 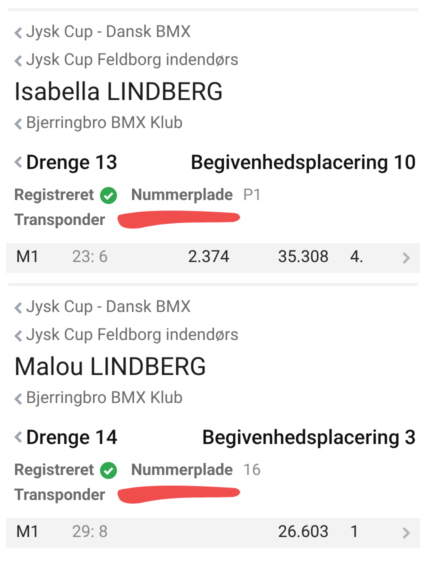 I want to click on table-cell: 2.374, so click(x=209, y=257).